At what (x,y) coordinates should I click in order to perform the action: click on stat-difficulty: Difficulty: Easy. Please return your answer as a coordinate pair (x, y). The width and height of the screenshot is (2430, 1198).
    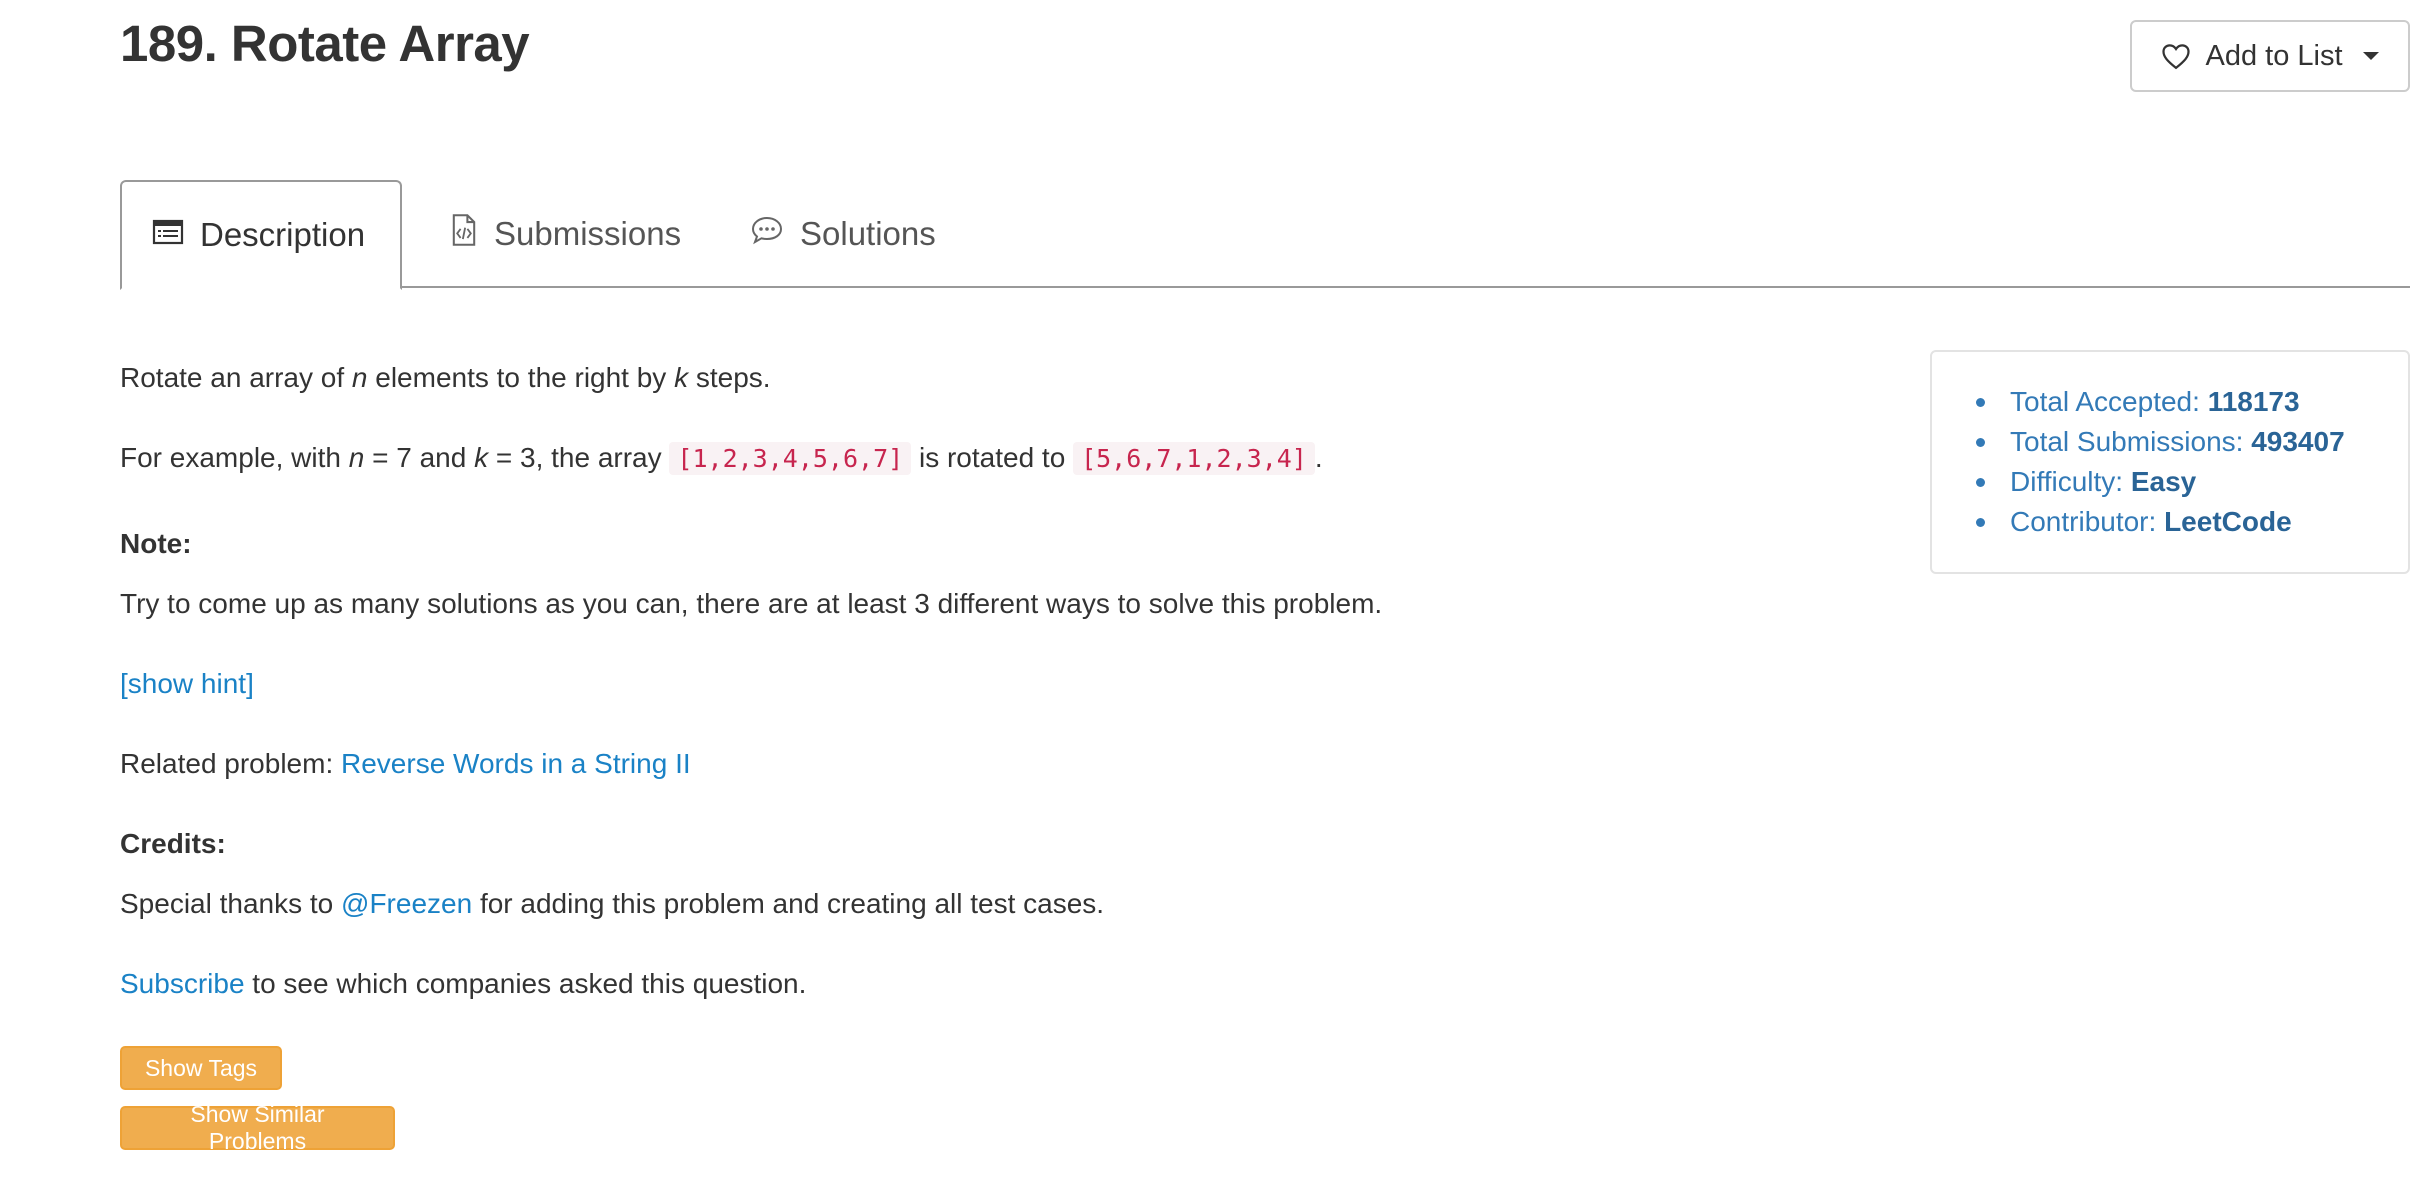
    Looking at the image, I should click on (2159, 482).